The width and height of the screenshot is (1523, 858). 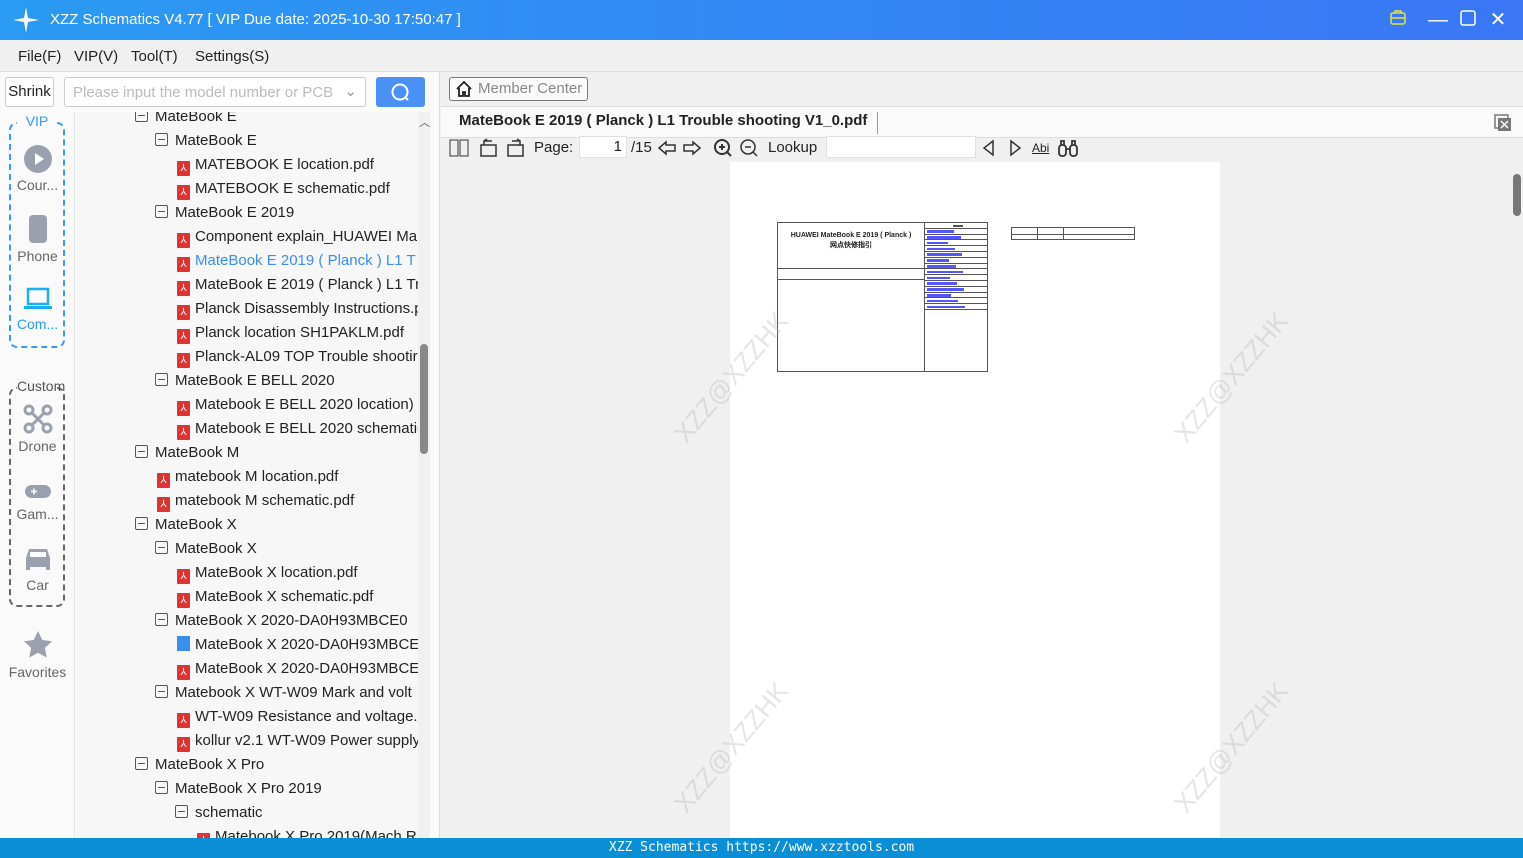 I want to click on tree-item: ⅄ MateBook X location.pdf, so click(x=267, y=573).